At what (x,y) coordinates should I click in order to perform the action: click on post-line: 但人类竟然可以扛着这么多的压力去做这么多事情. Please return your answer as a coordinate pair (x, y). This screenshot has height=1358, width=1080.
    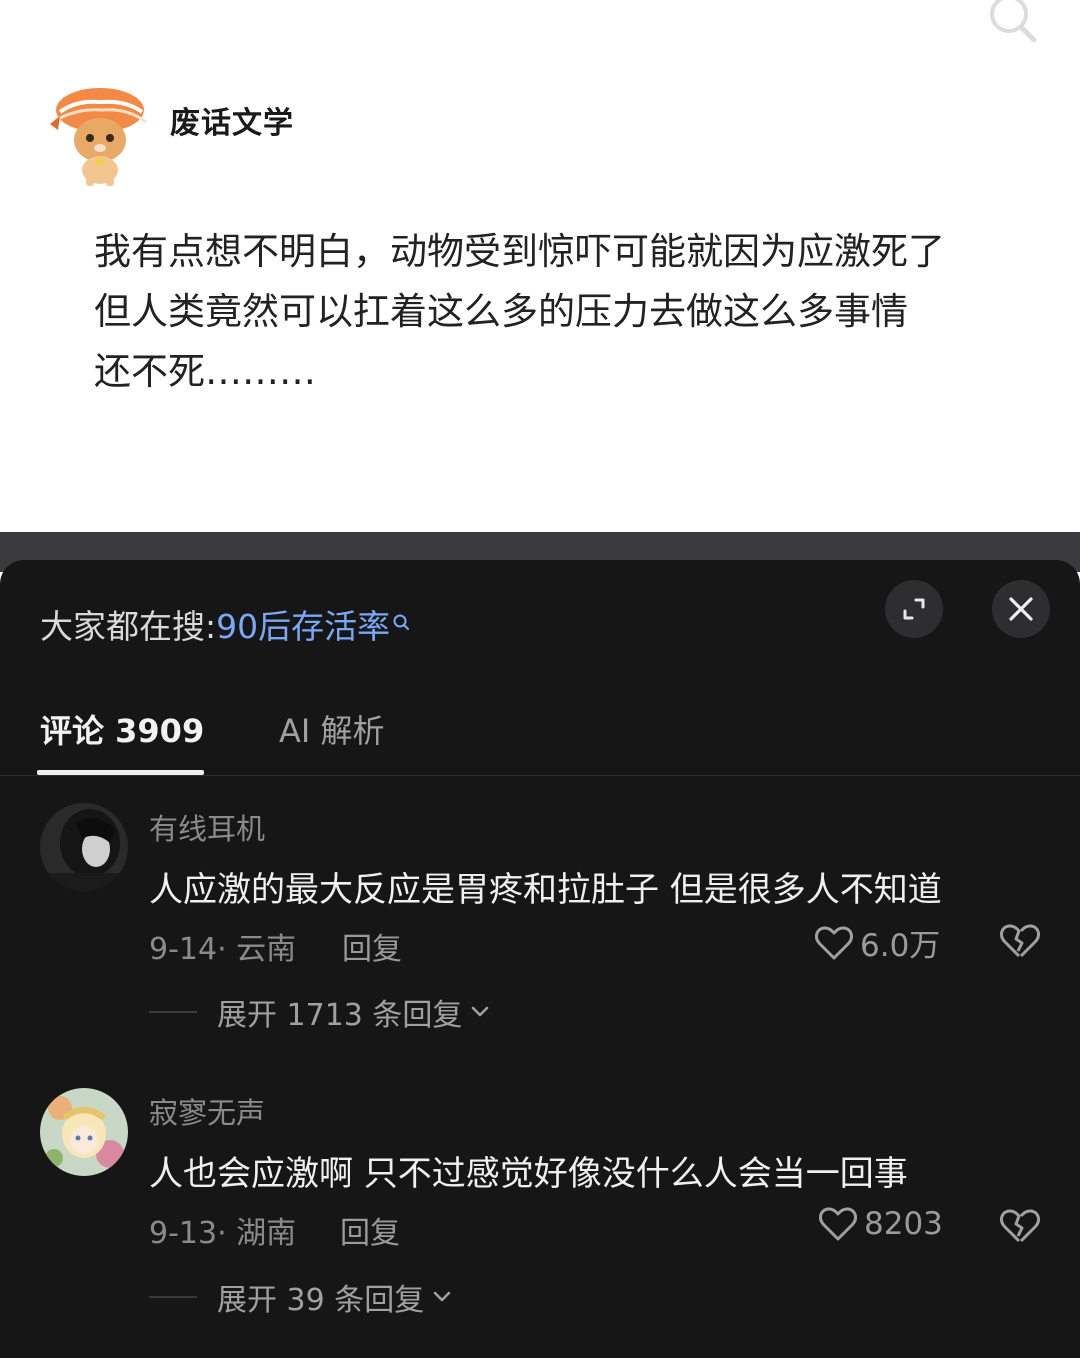
    Looking at the image, I should click on (501, 311).